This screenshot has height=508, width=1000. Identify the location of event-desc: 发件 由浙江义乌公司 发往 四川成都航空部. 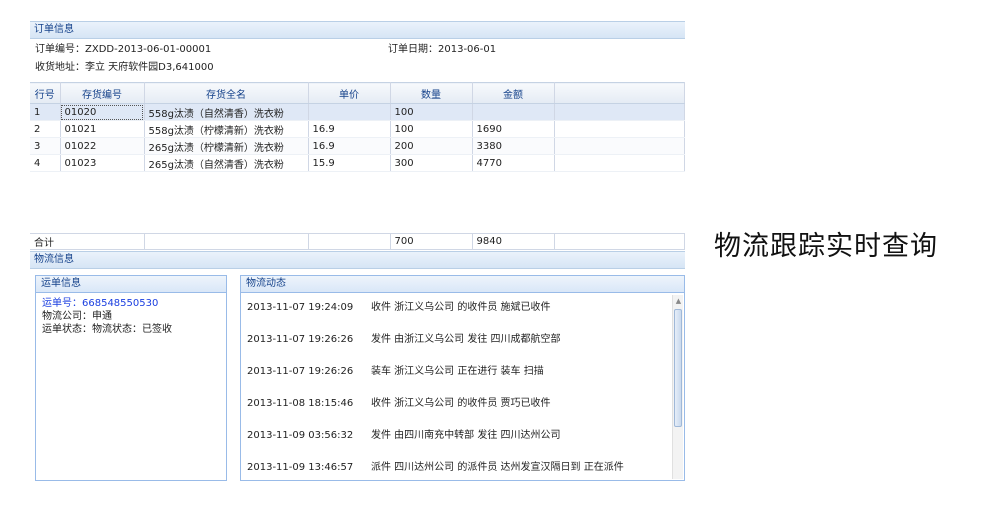
(466, 339).